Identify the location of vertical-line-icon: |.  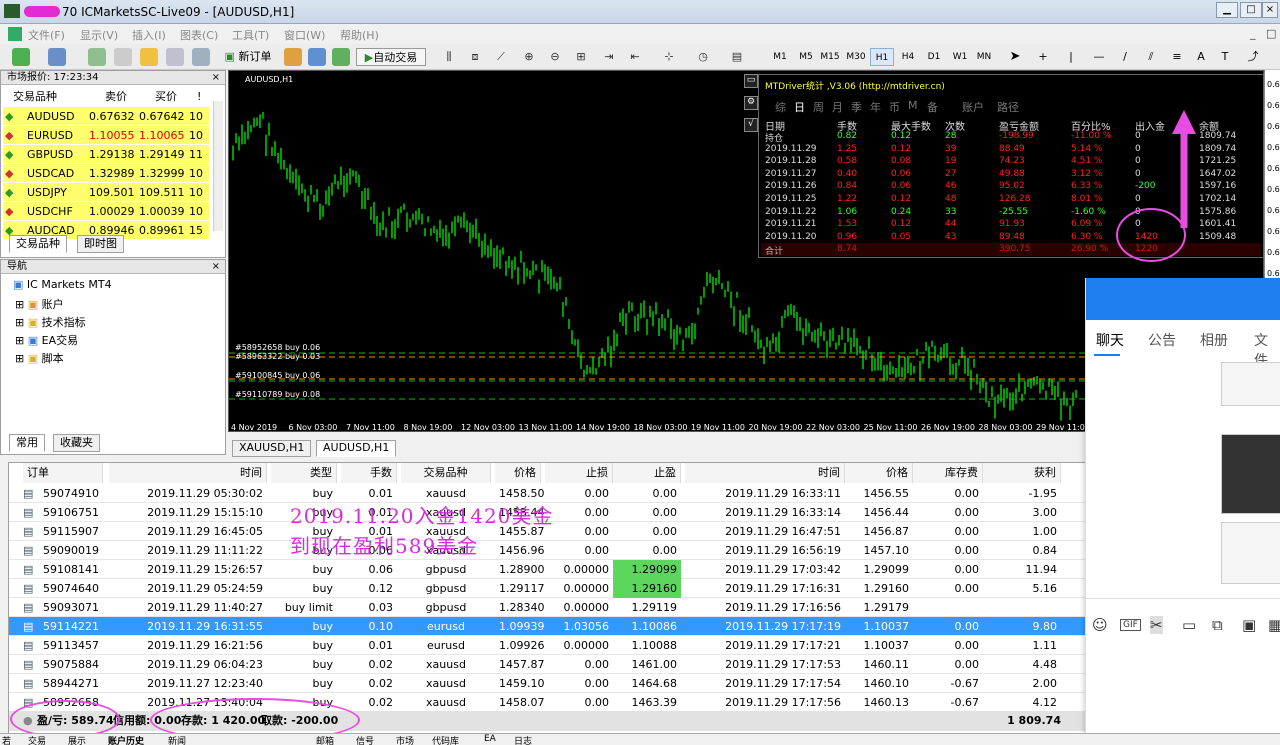
(1071, 57).